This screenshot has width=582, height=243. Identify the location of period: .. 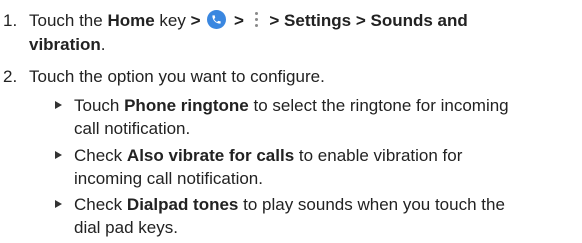
(103, 44).